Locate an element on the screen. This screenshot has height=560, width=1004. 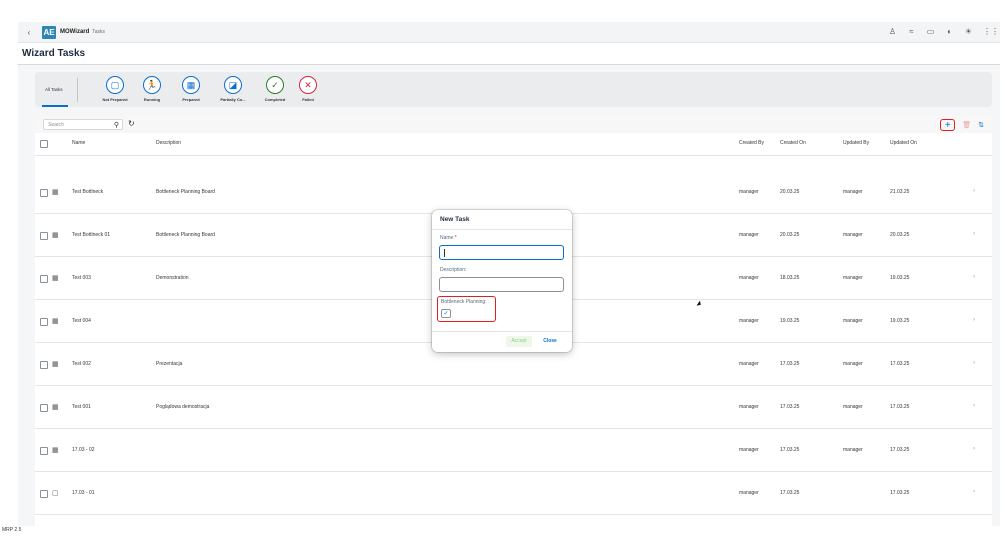
header-updated-on: Updated On is located at coordinates (903, 143).